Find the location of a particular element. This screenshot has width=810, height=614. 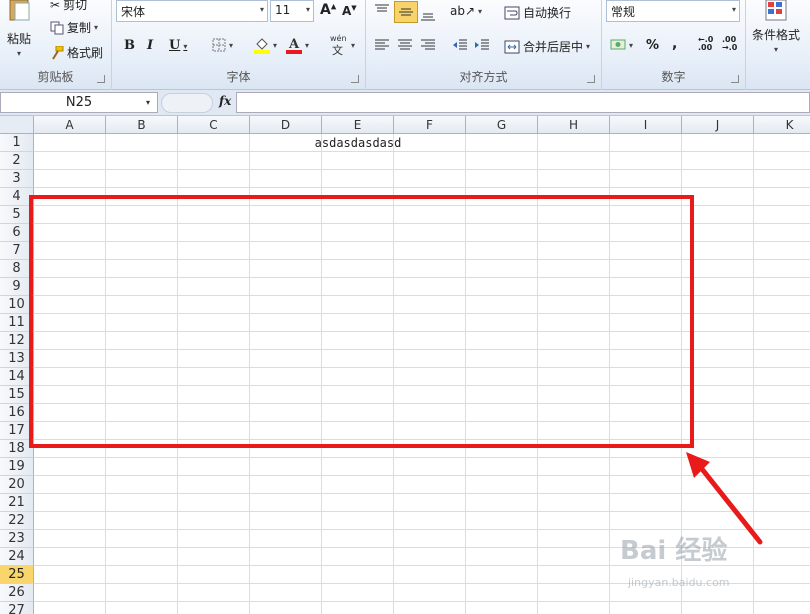

row-header-5: 5 is located at coordinates (17, 215).